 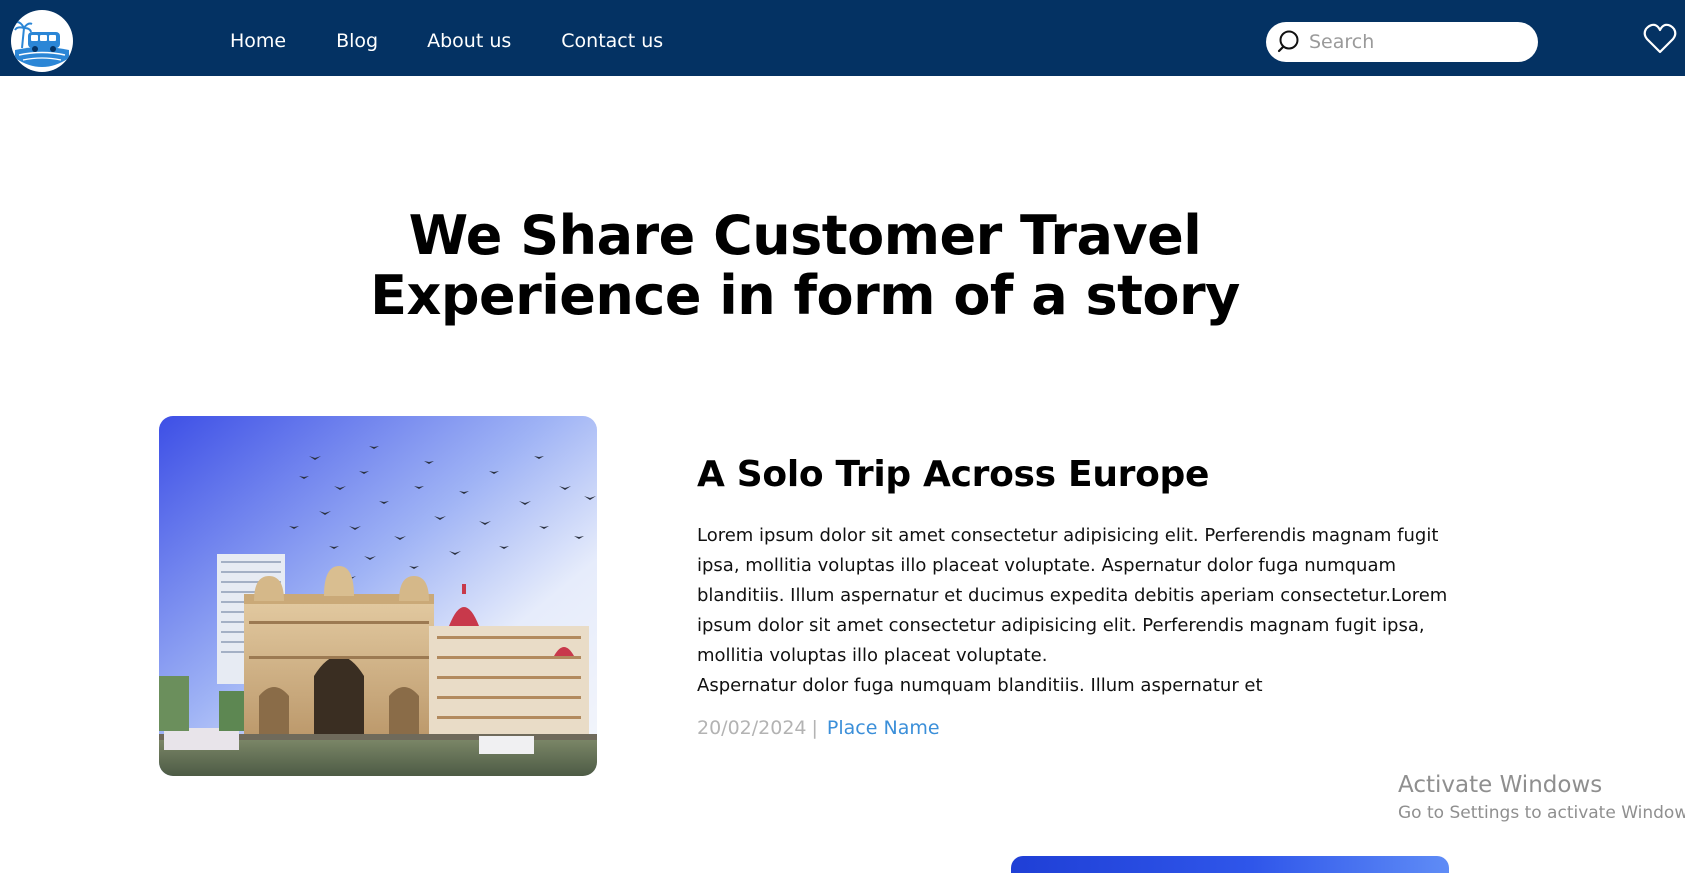 What do you see at coordinates (805, 235) in the screenshot?
I see `page-title-line-1: We Share Customer Travel` at bounding box center [805, 235].